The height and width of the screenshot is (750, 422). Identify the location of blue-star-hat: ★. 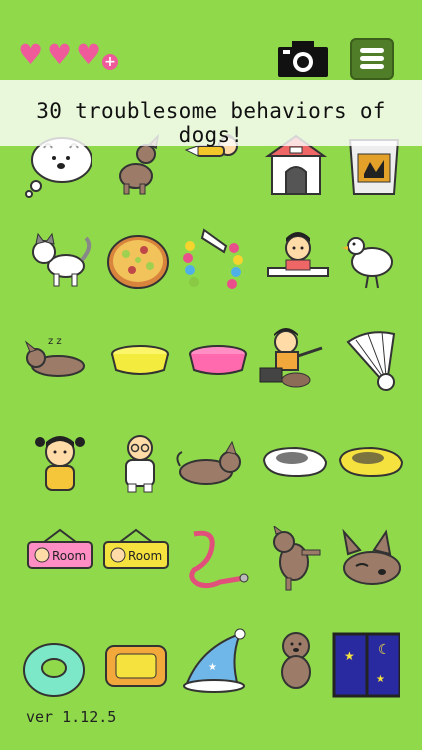
(214, 662).